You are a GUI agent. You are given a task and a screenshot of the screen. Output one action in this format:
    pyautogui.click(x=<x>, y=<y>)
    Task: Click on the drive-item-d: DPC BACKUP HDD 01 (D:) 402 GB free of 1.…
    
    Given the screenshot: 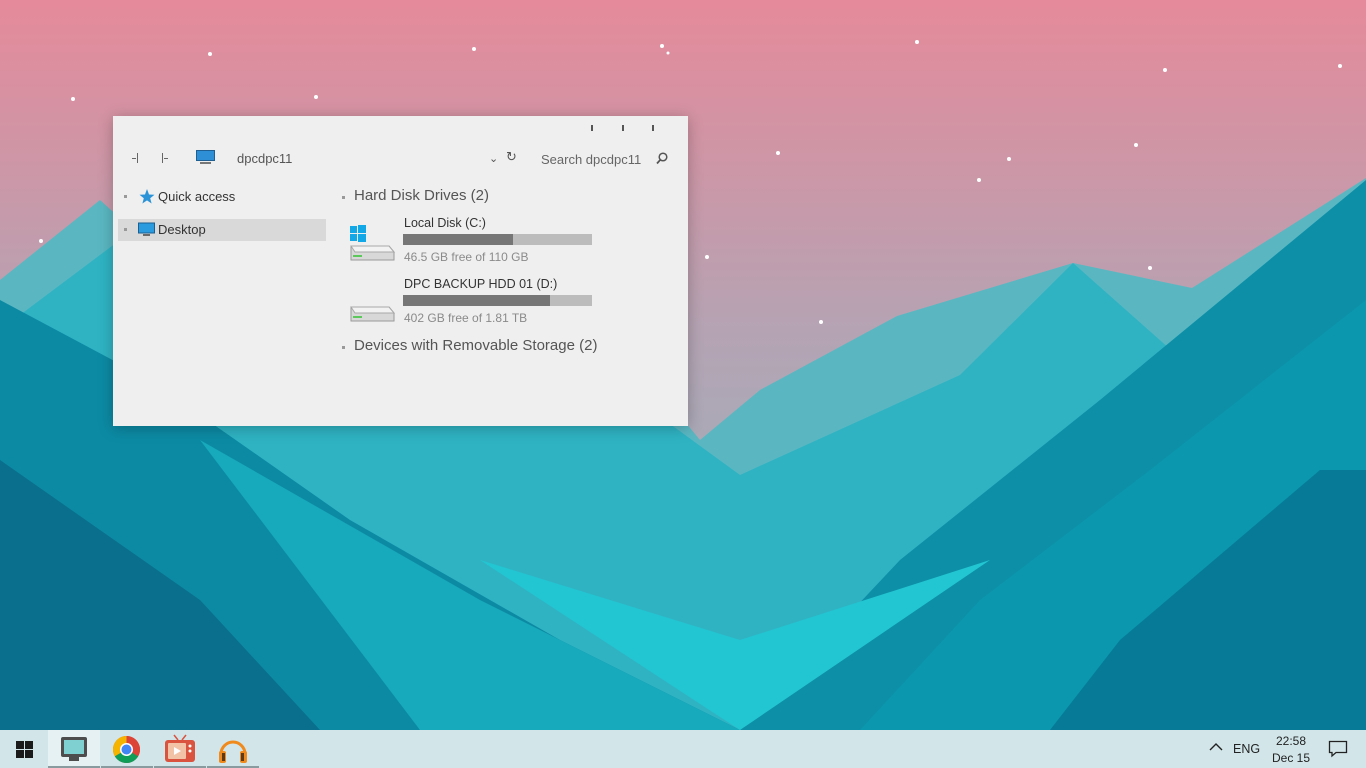 What is the action you would take?
    pyautogui.click(x=479, y=303)
    